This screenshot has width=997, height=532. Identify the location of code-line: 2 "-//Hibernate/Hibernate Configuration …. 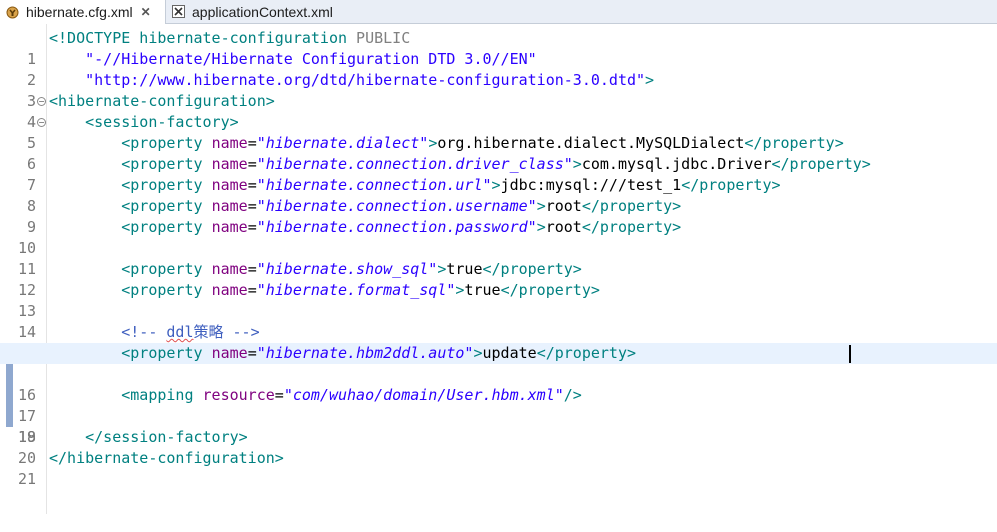
(498, 69).